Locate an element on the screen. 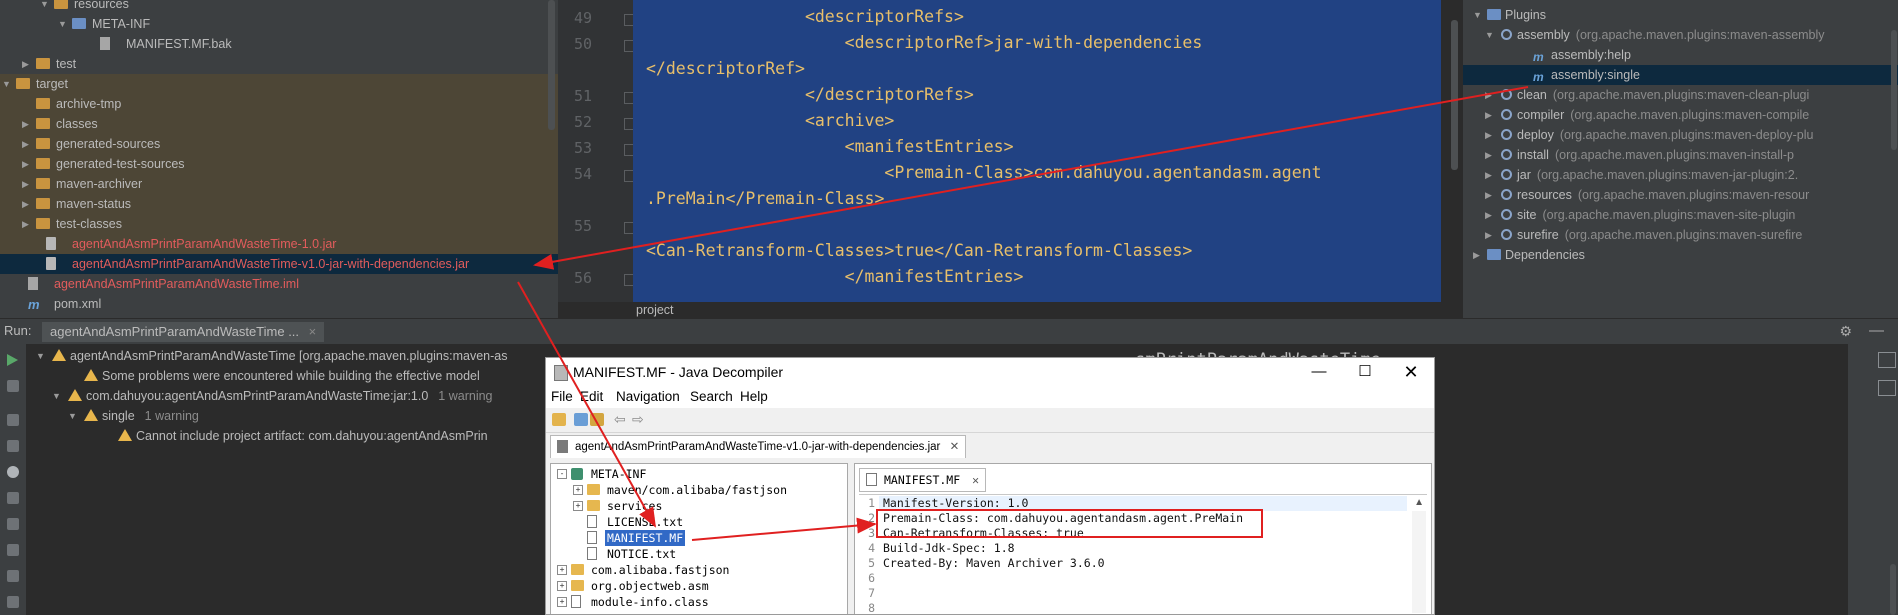  eye-icon is located at coordinates (13, 472).